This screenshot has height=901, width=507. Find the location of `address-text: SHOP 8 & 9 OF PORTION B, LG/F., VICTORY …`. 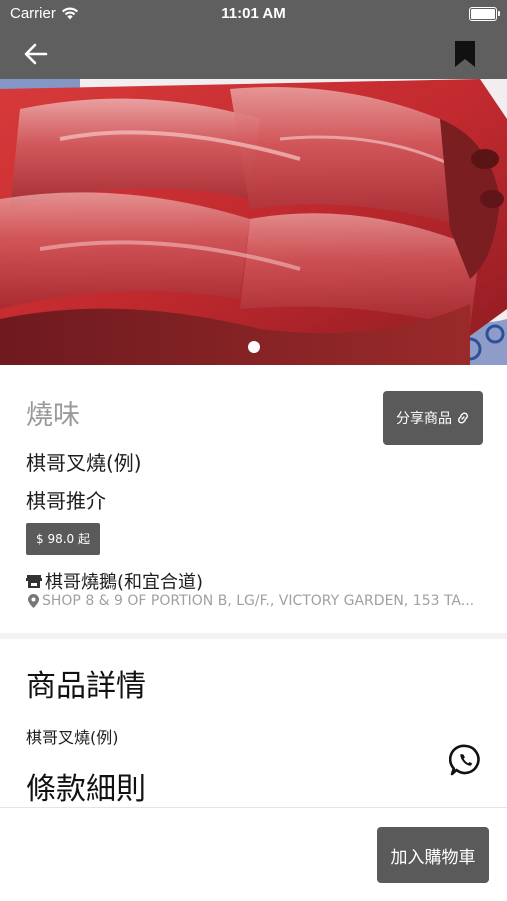

address-text: SHOP 8 & 9 OF PORTION B, LG/F., VICTORY … is located at coordinates (258, 601).